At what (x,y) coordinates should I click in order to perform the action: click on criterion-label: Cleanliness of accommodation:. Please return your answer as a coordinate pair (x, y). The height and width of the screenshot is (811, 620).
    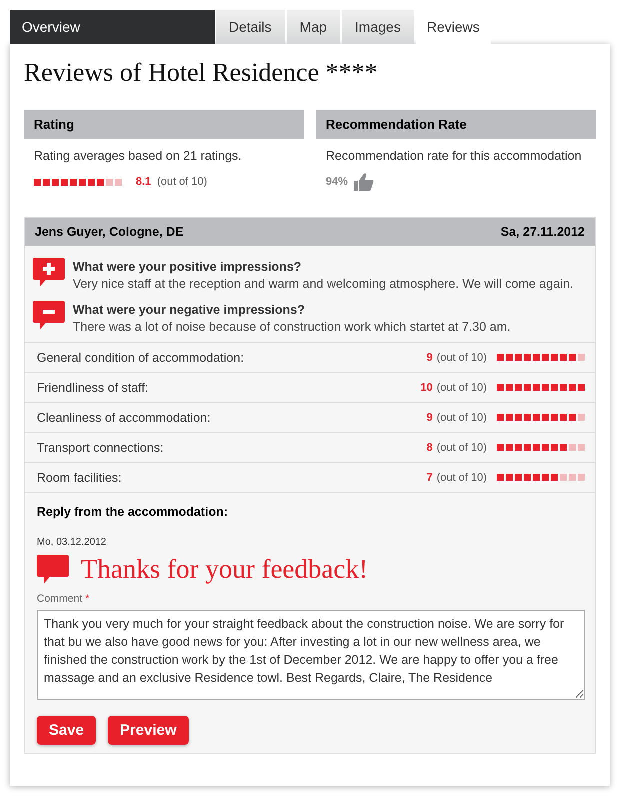
    Looking at the image, I should click on (124, 417).